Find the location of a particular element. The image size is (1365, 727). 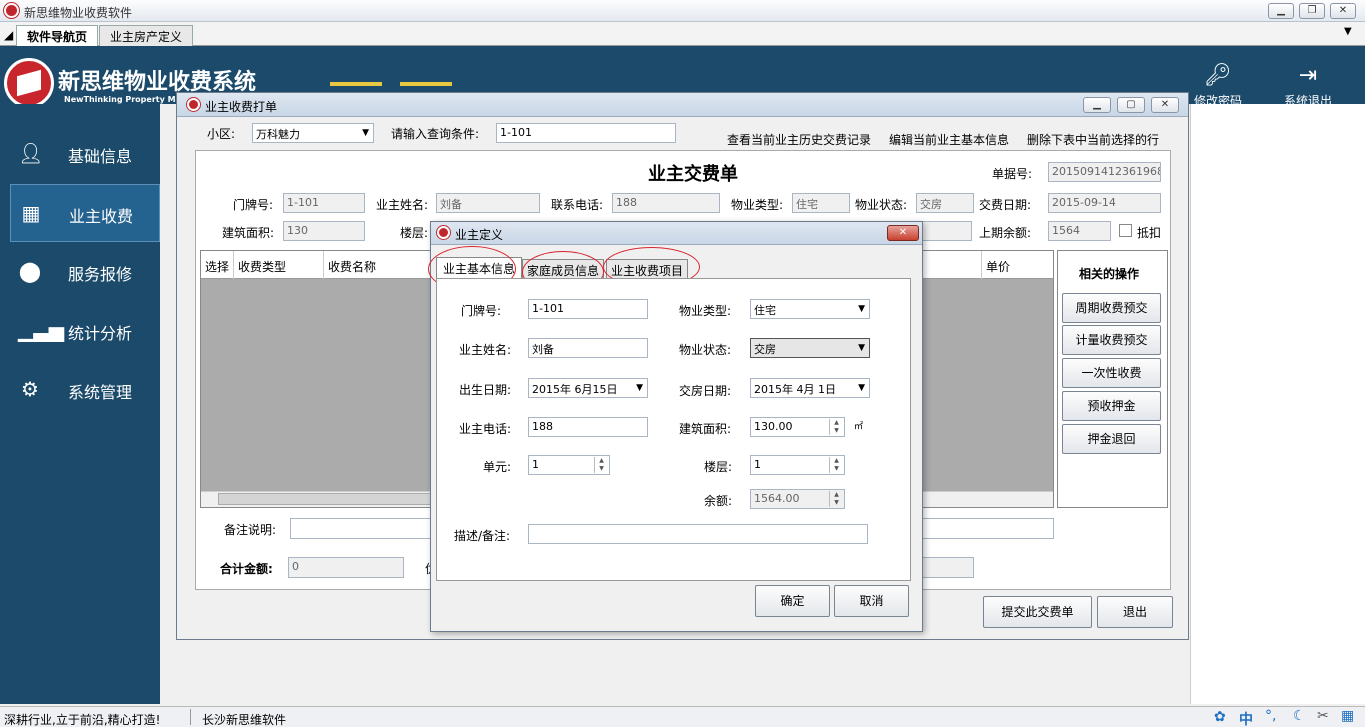

meter-prepay-button: 计量收费预交 is located at coordinates (1111, 340).